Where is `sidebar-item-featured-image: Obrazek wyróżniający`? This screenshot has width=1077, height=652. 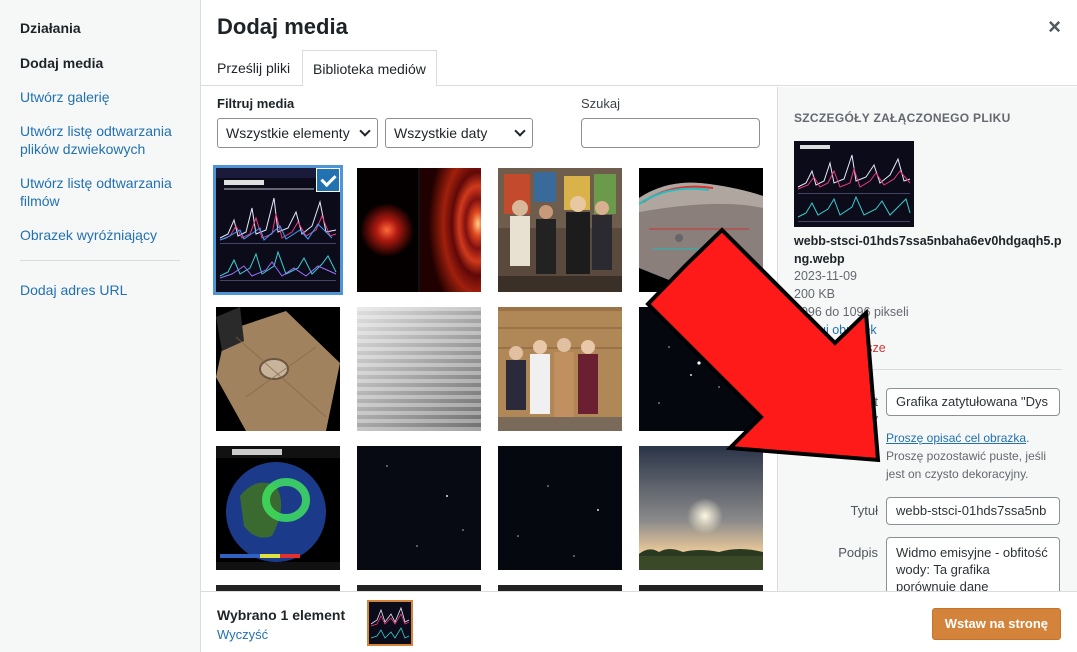 sidebar-item-featured-image: Obrazek wyróżniający is located at coordinates (100, 235).